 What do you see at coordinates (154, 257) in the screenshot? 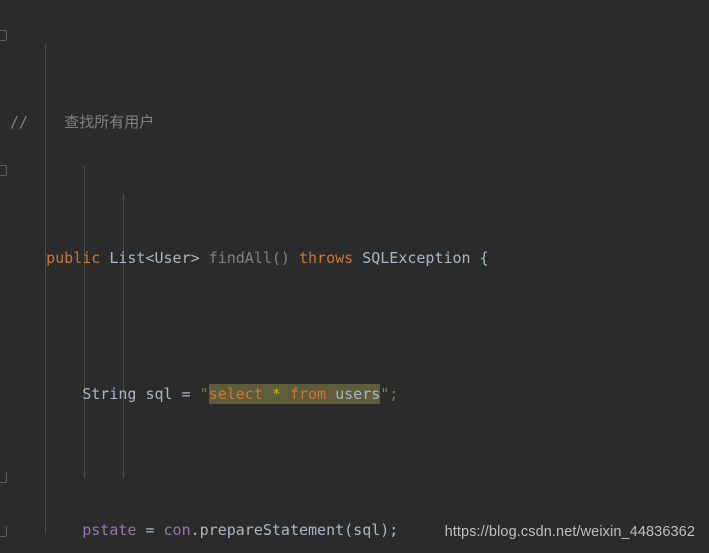
I see `return-type: List<User>` at bounding box center [154, 257].